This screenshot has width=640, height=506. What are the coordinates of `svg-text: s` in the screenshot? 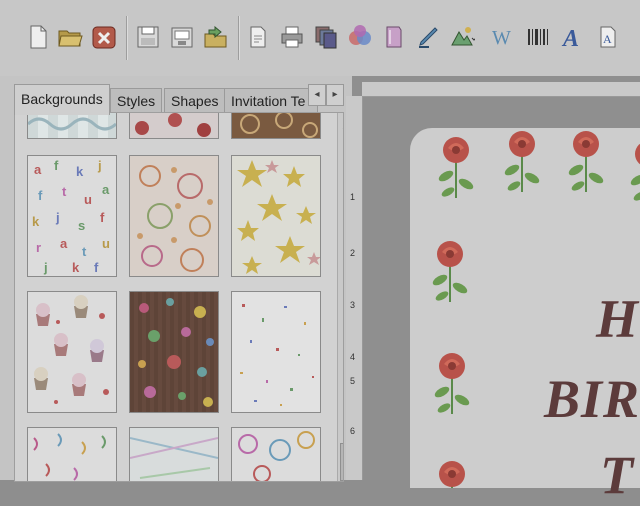 It's located at (81, 225).